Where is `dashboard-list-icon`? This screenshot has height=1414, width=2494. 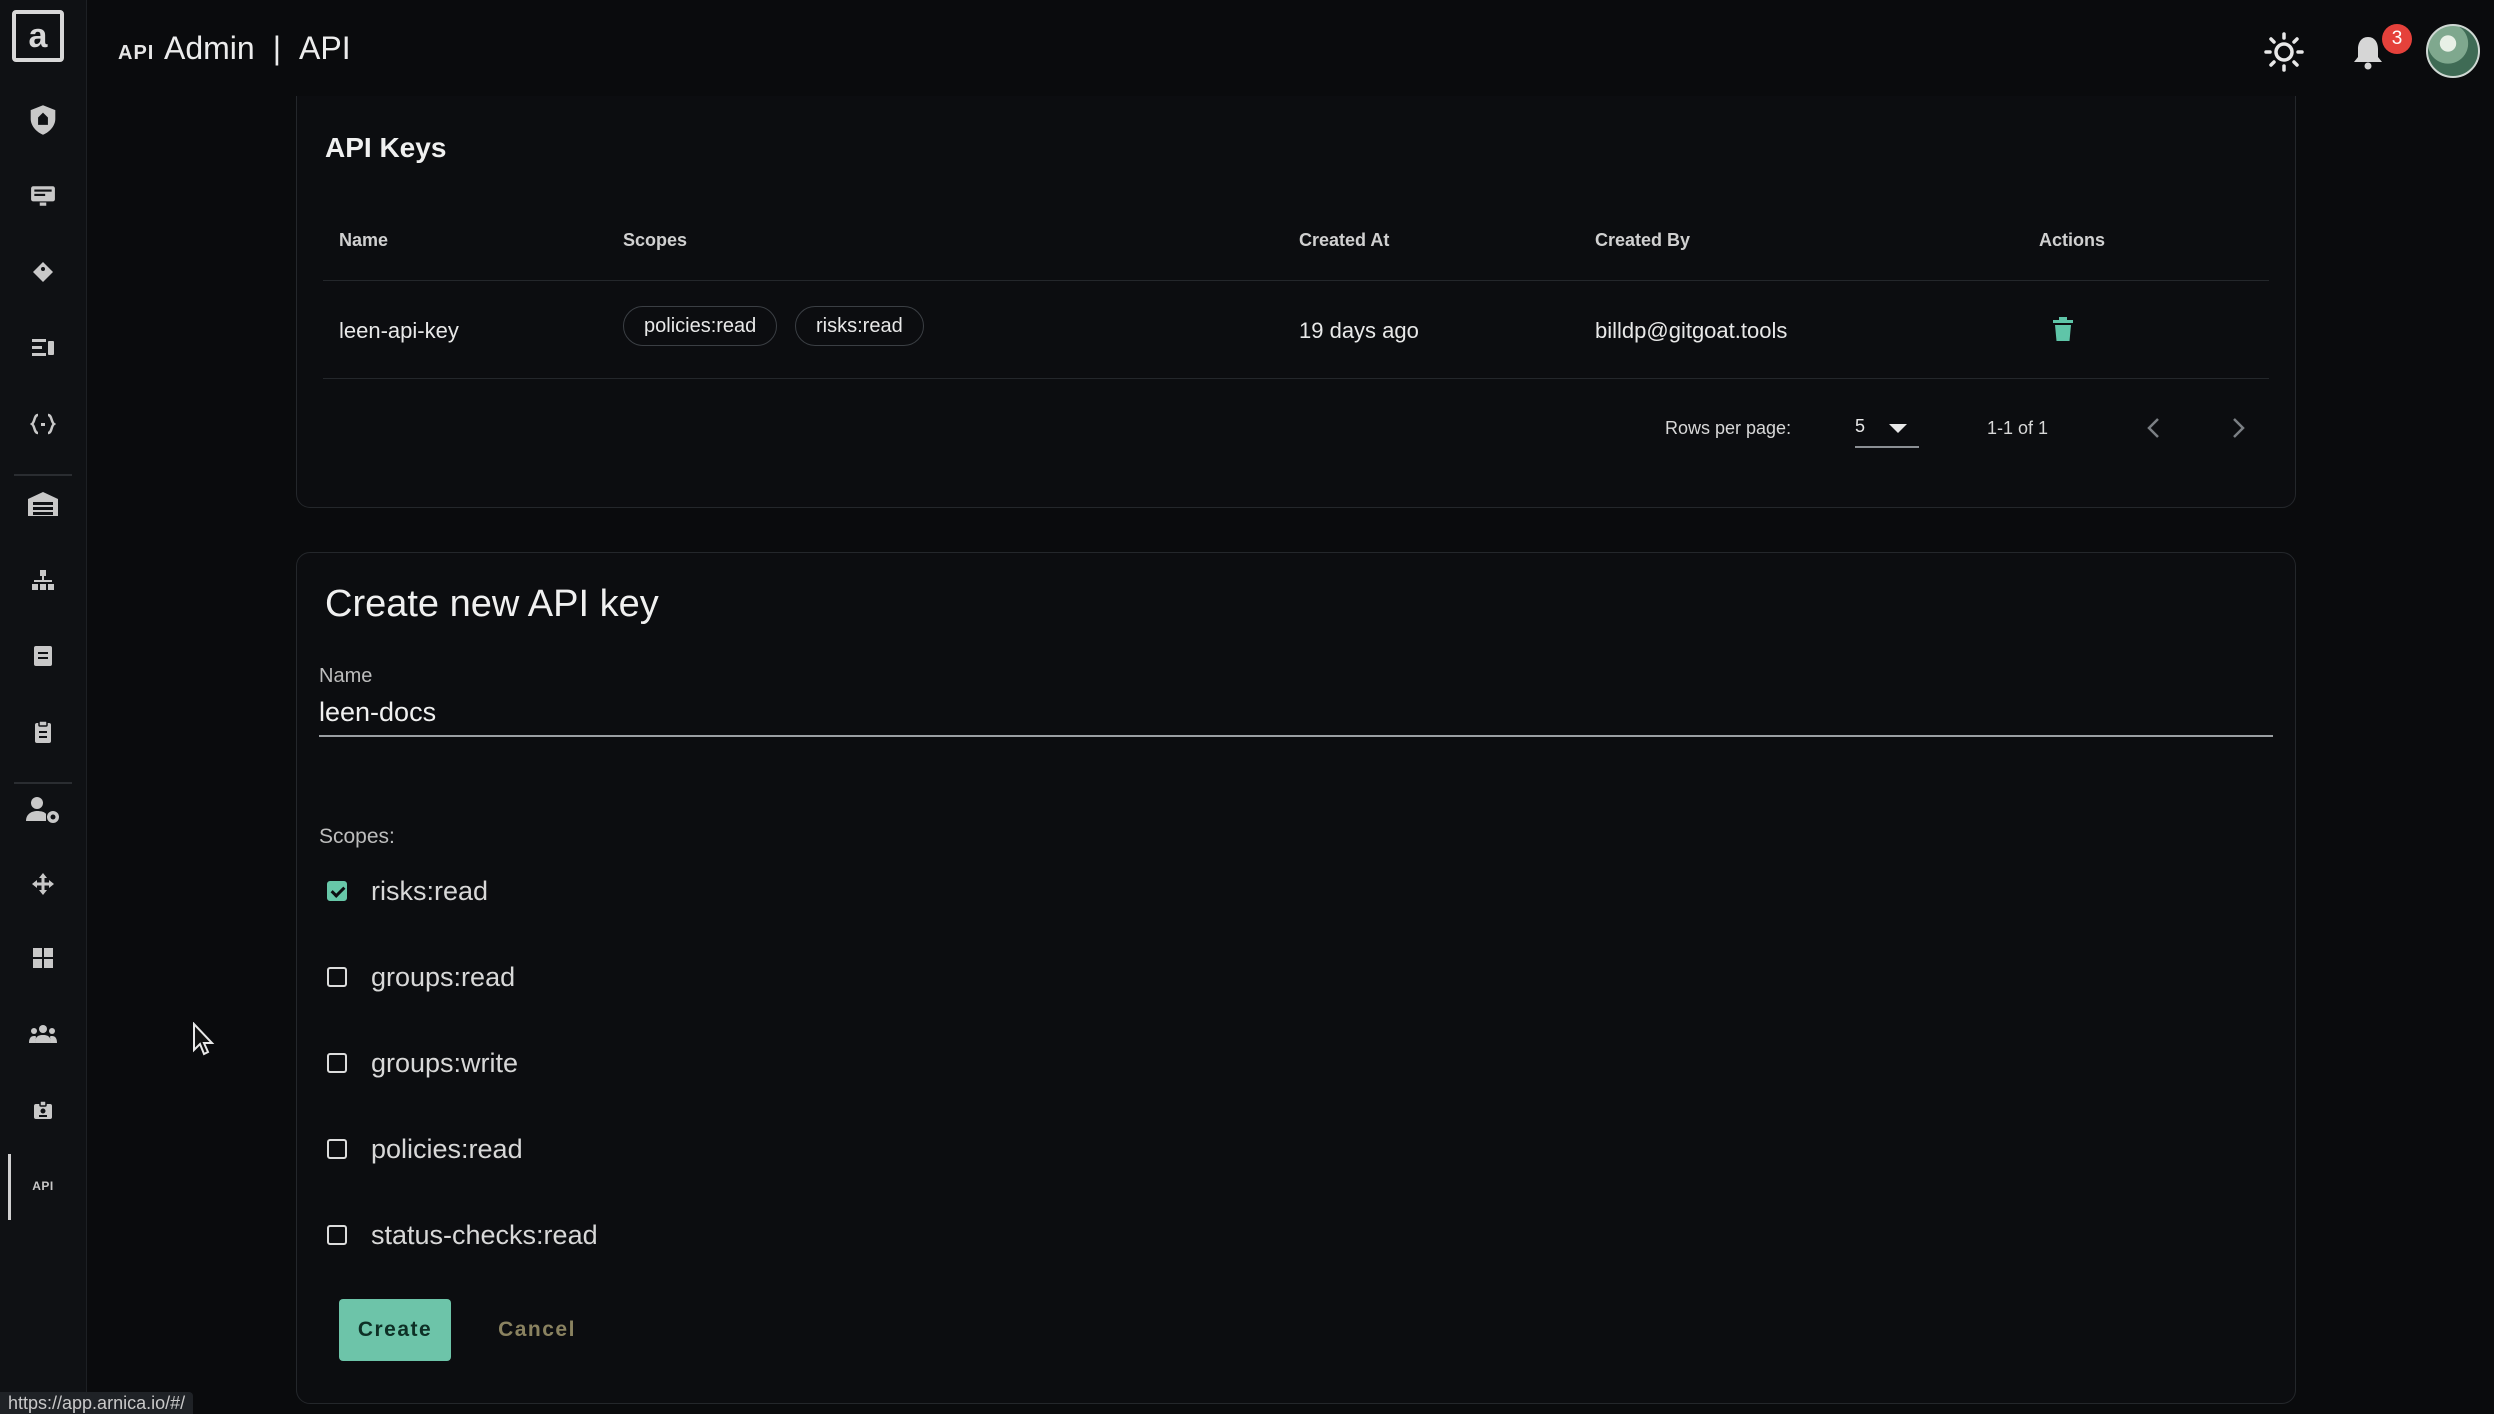
dashboard-list-icon is located at coordinates (43, 347).